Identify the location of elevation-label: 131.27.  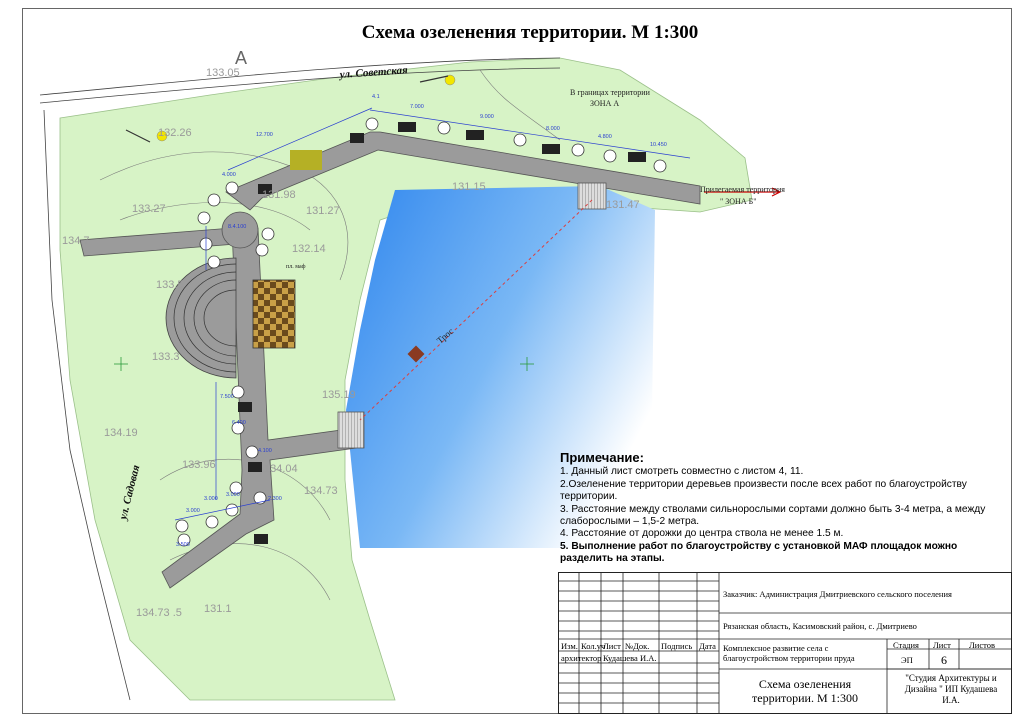
(323, 211).